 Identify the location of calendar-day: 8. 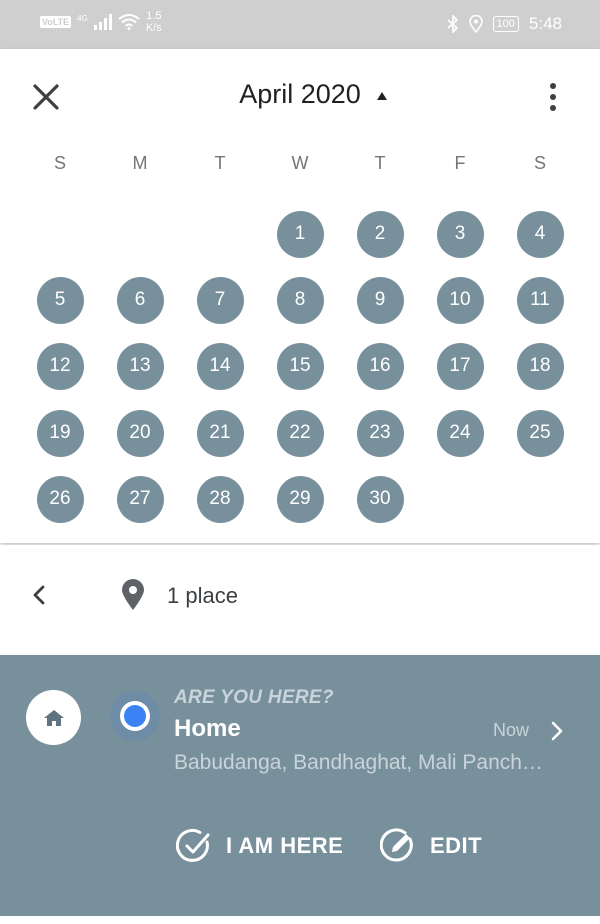
(300, 300).